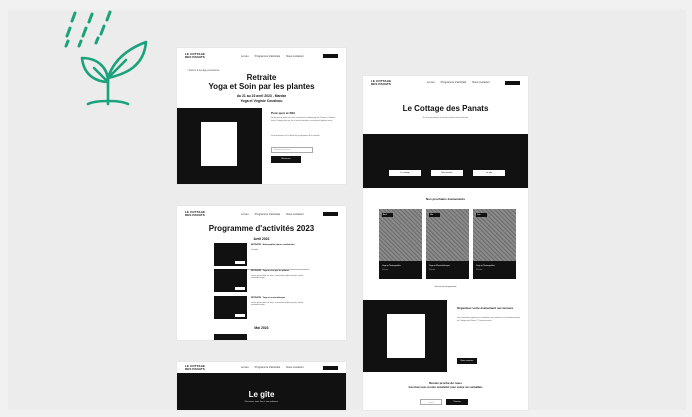  I want to click on event-card-tag-label: Avril, so click(385, 214).